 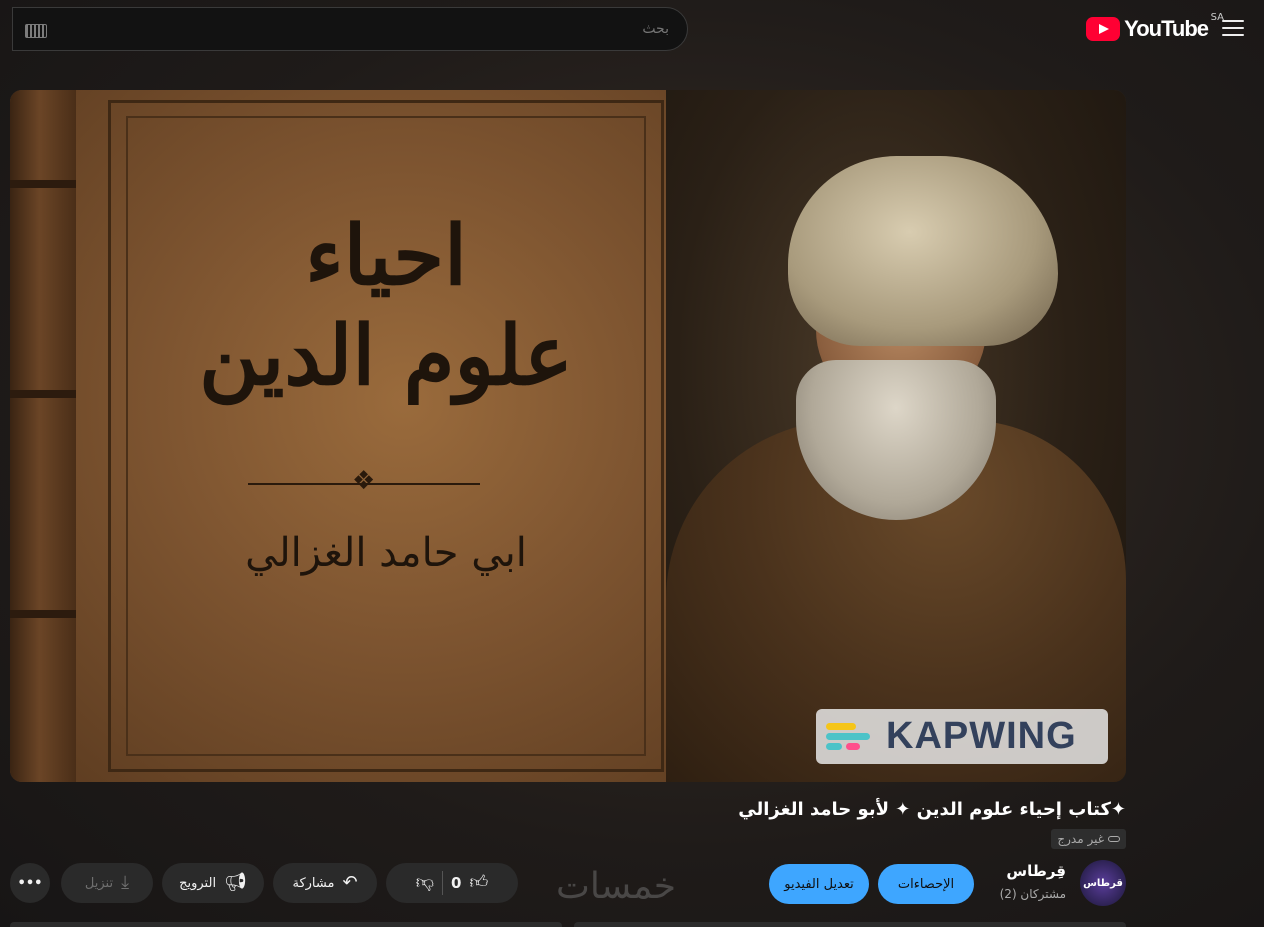 What do you see at coordinates (125, 882) in the screenshot?
I see `download-icon: ⤓` at bounding box center [125, 882].